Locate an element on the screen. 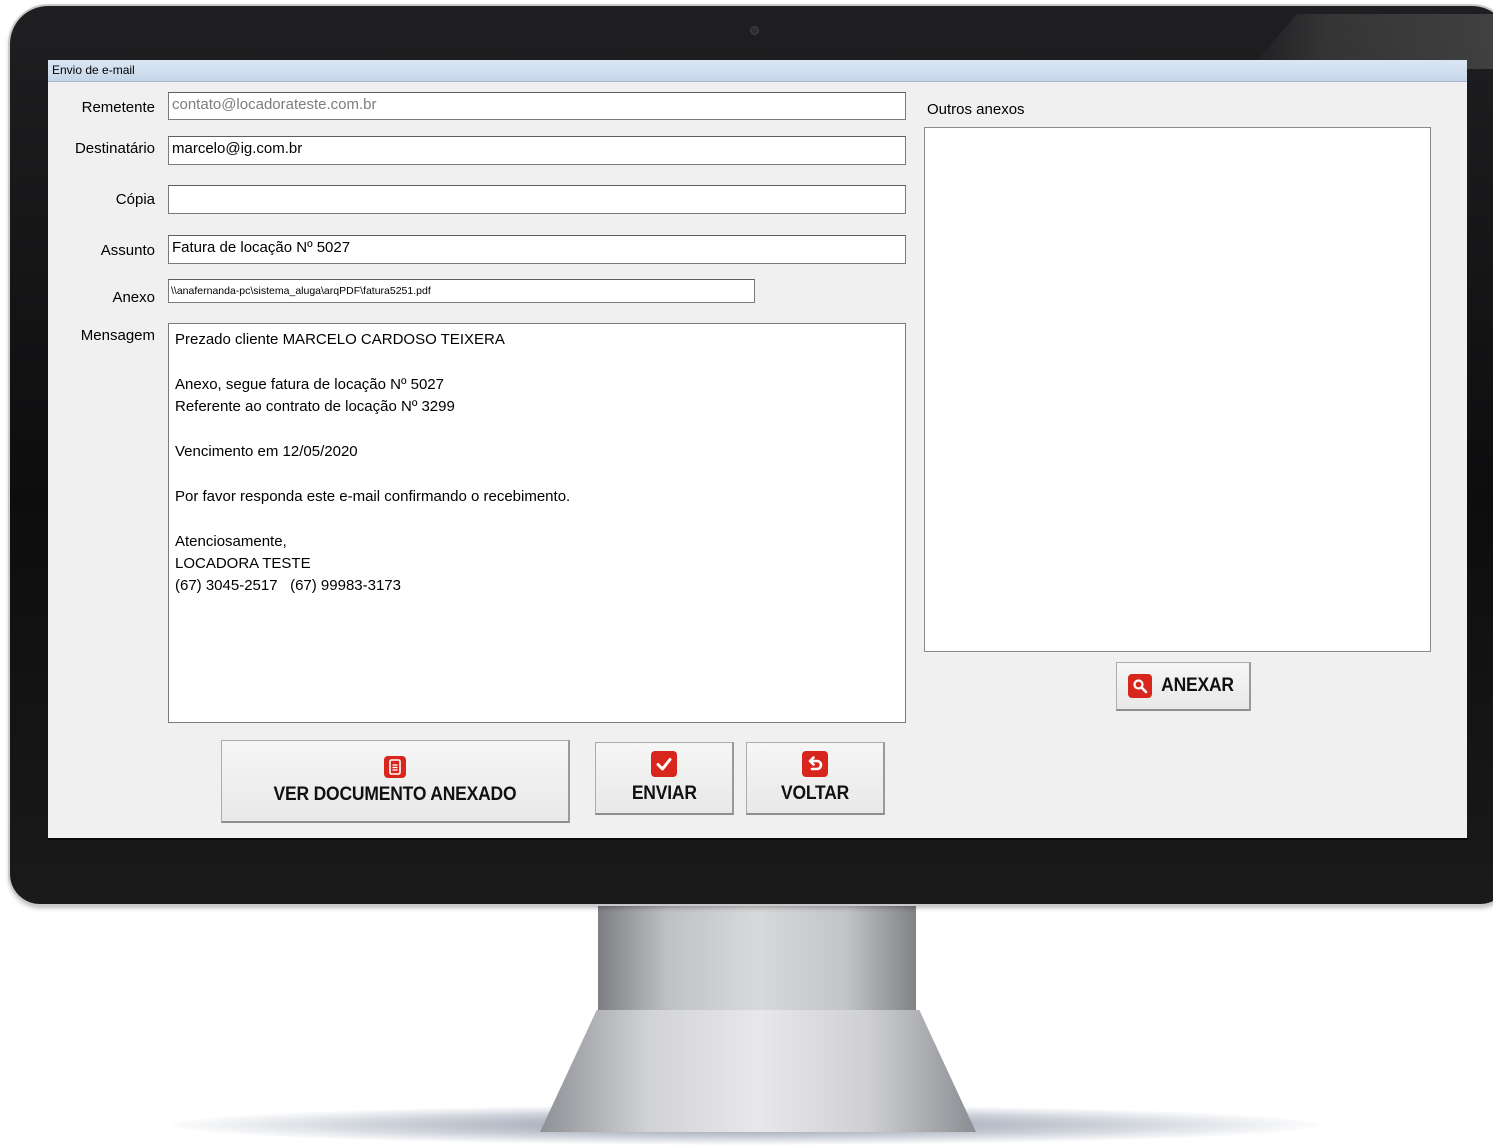 The width and height of the screenshot is (1493, 1145). outros-anexos-label: Outros anexos is located at coordinates (976, 109).